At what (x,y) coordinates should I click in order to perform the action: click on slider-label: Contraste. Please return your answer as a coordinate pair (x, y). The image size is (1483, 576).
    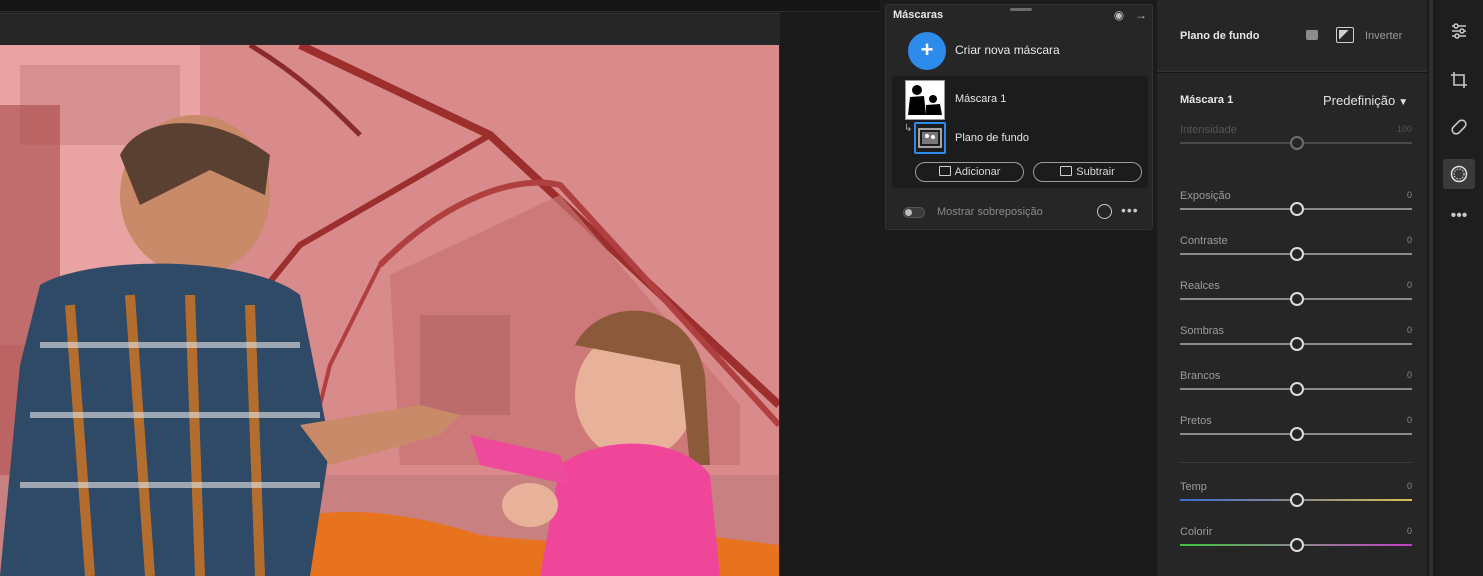
    Looking at the image, I should click on (1204, 241).